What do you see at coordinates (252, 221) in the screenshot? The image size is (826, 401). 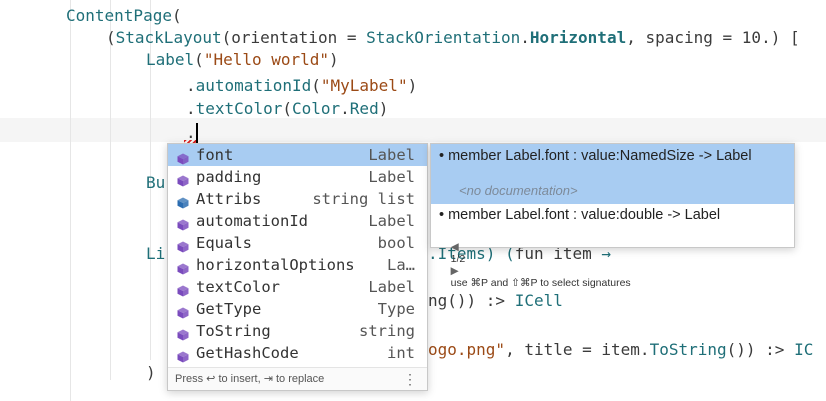 I see `completion-item-label: automationId` at bounding box center [252, 221].